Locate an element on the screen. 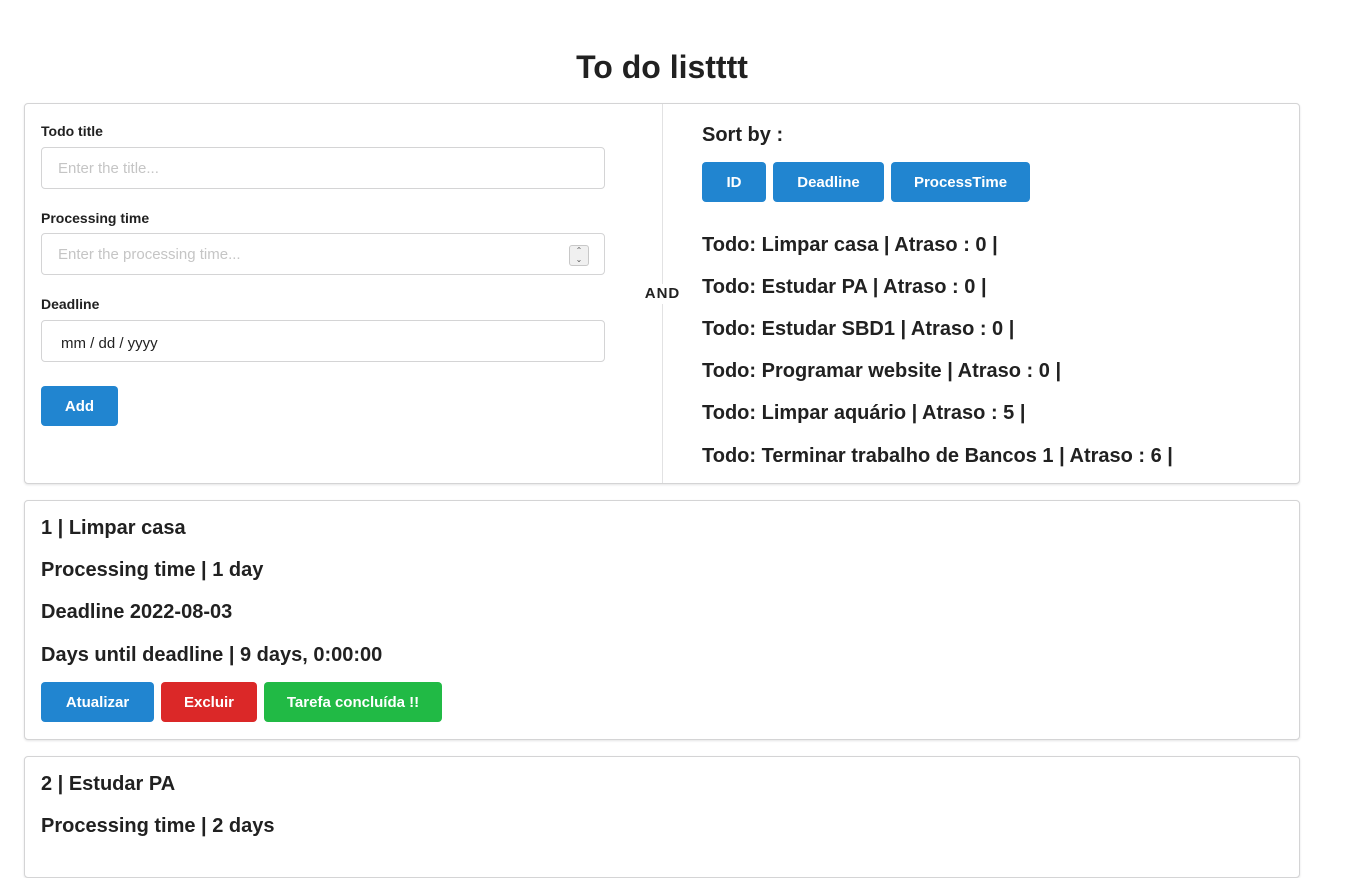 The width and height of the screenshot is (1358, 878). number-spinner: ⌃ ⌄ is located at coordinates (579, 255).